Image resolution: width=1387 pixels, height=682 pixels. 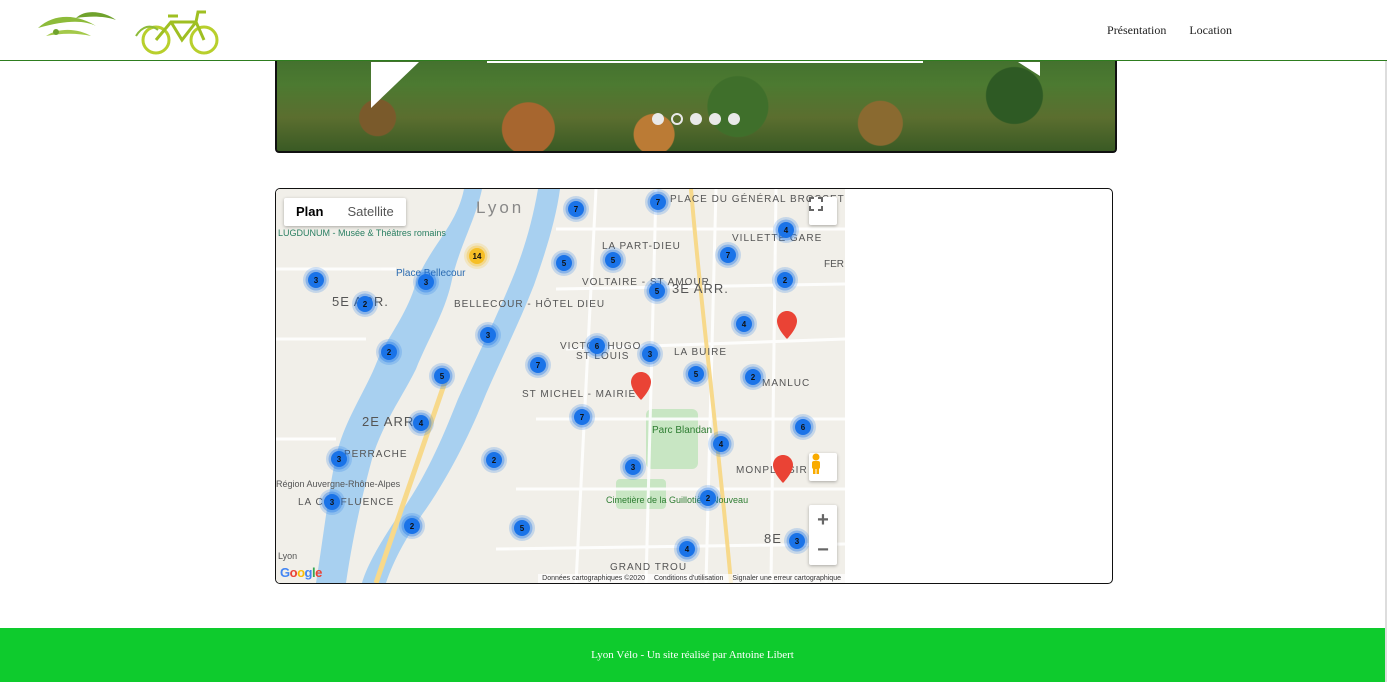 I want to click on header: Présentation Location, so click(x=693, y=30).